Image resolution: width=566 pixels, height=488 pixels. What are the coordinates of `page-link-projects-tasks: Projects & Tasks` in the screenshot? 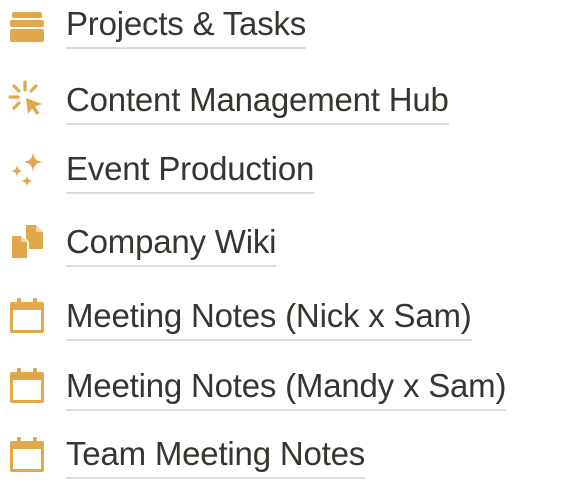 It's located at (283, 32).